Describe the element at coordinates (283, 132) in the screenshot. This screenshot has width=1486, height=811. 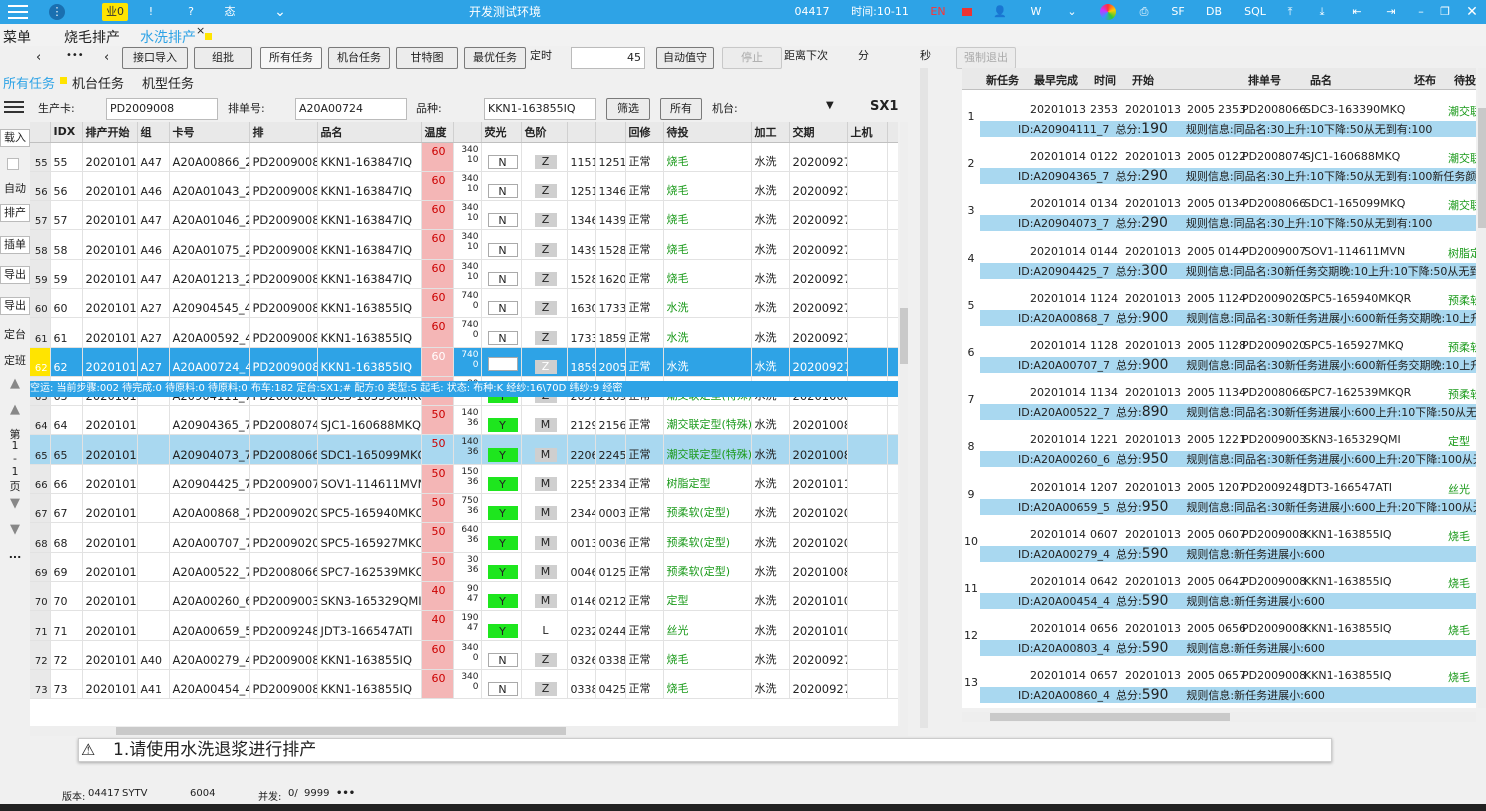
I see `column-header: 排` at that location.